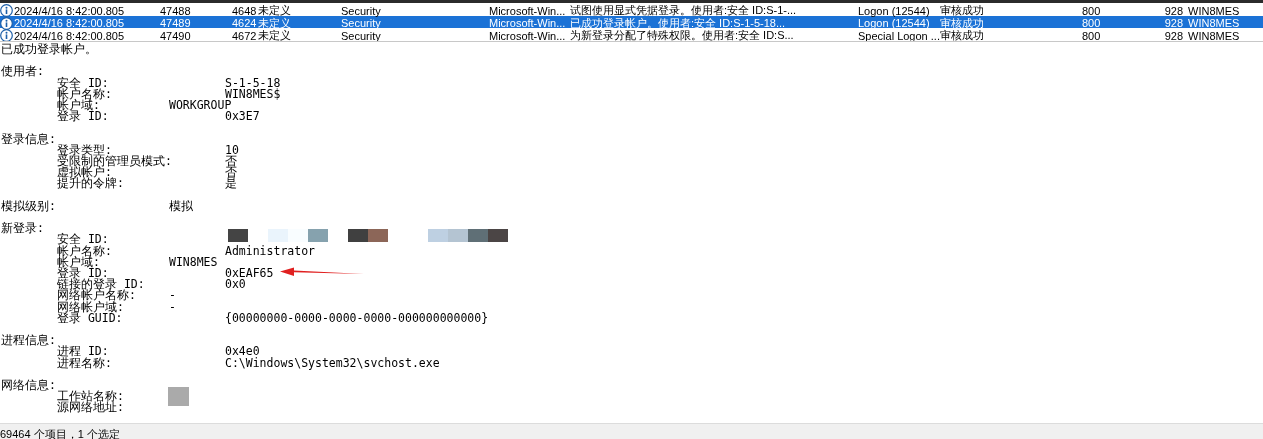 The height and width of the screenshot is (439, 1263). I want to click on field-value: WIN8MES, so click(193, 261).